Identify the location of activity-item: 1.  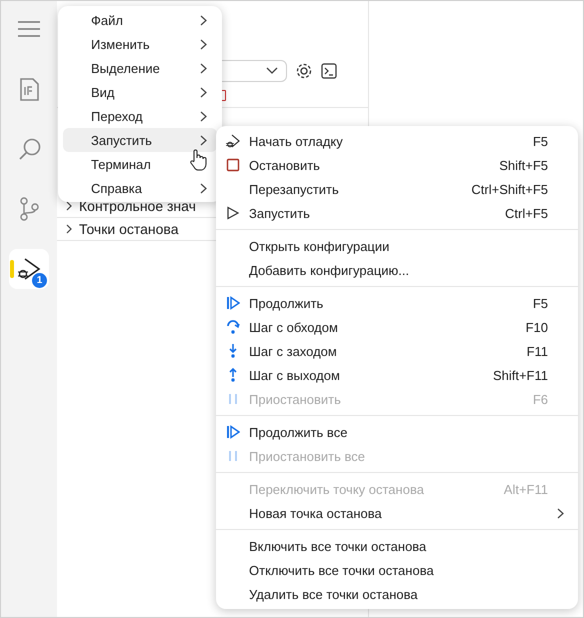
(29, 269).